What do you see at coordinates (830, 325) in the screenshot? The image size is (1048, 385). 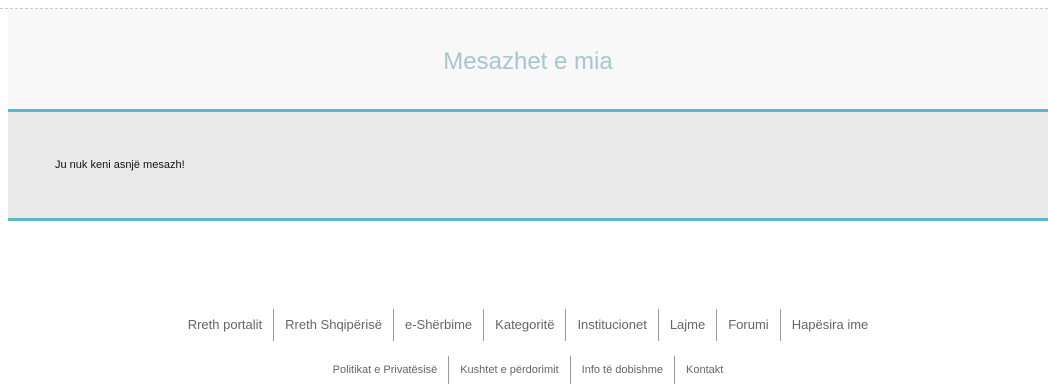 I see `footer-link-my-space: Hapësira ime` at bounding box center [830, 325].